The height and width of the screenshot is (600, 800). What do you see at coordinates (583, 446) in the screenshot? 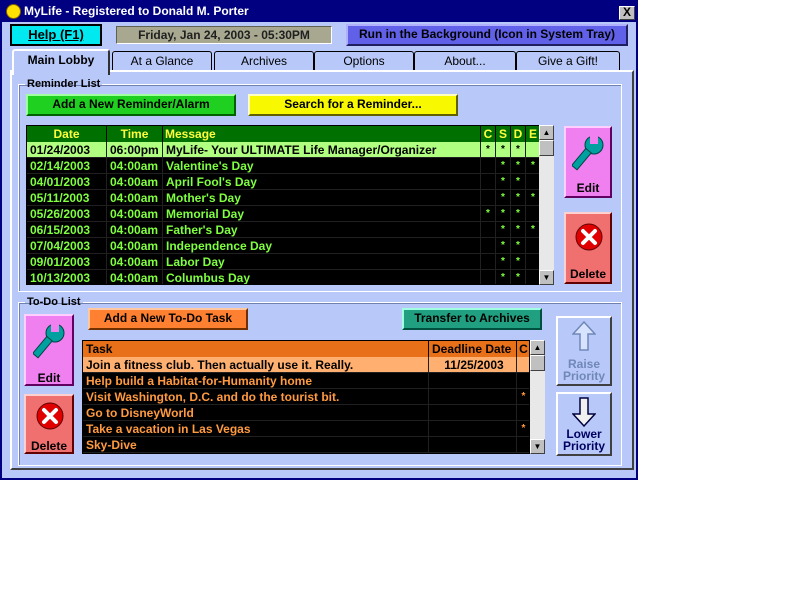
I see `lower-priority-label-2: Priority` at bounding box center [583, 446].